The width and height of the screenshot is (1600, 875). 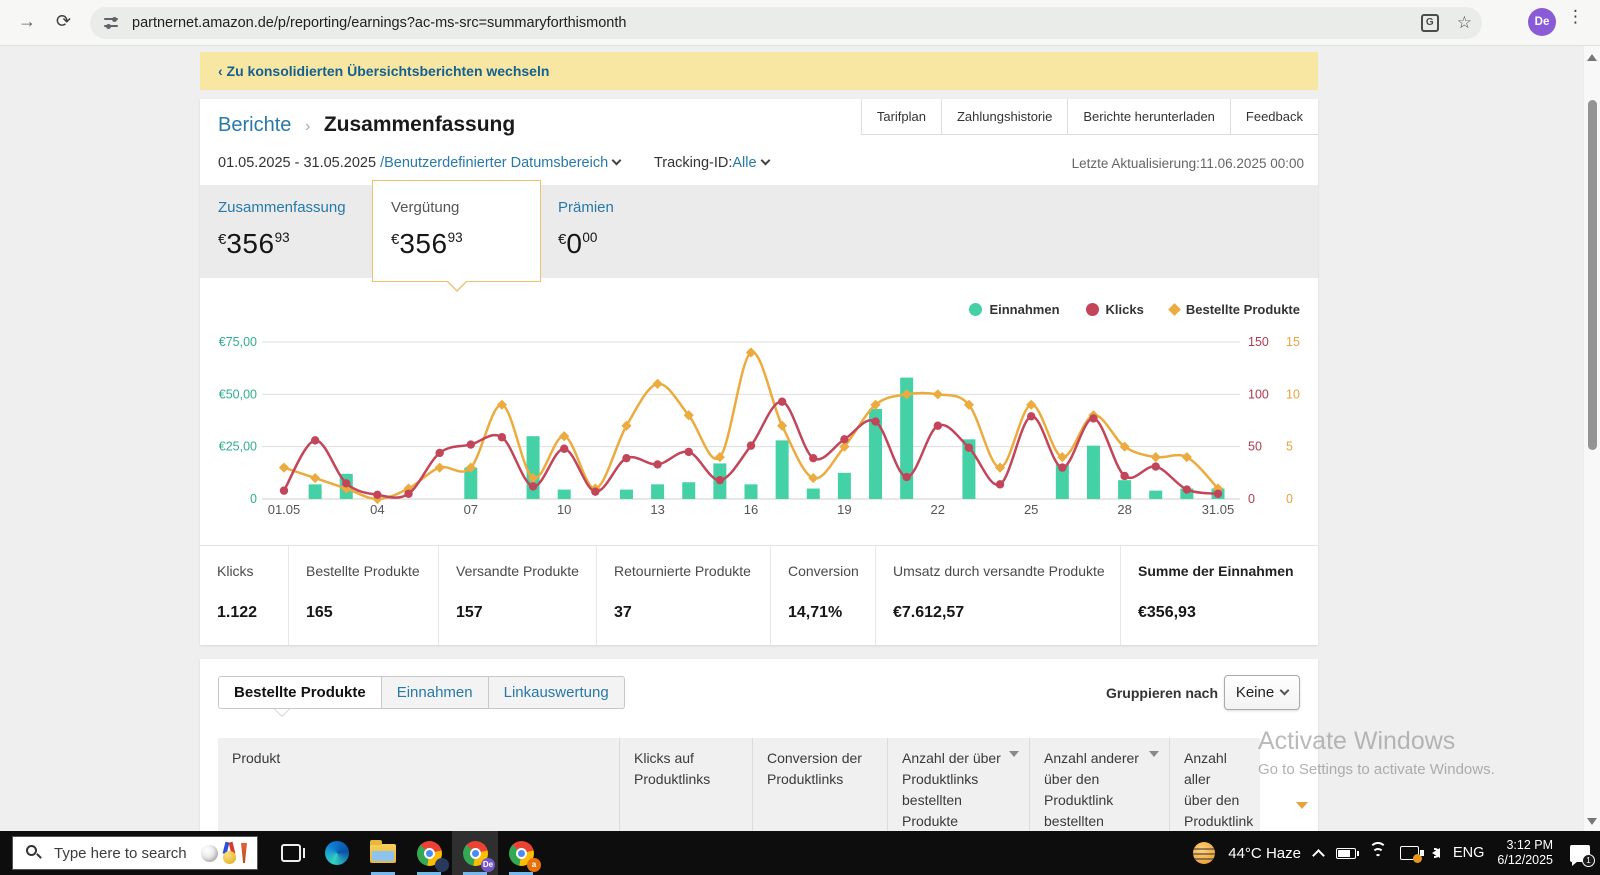 What do you see at coordinates (1204, 853) in the screenshot?
I see `weather-haze-icon` at bounding box center [1204, 853].